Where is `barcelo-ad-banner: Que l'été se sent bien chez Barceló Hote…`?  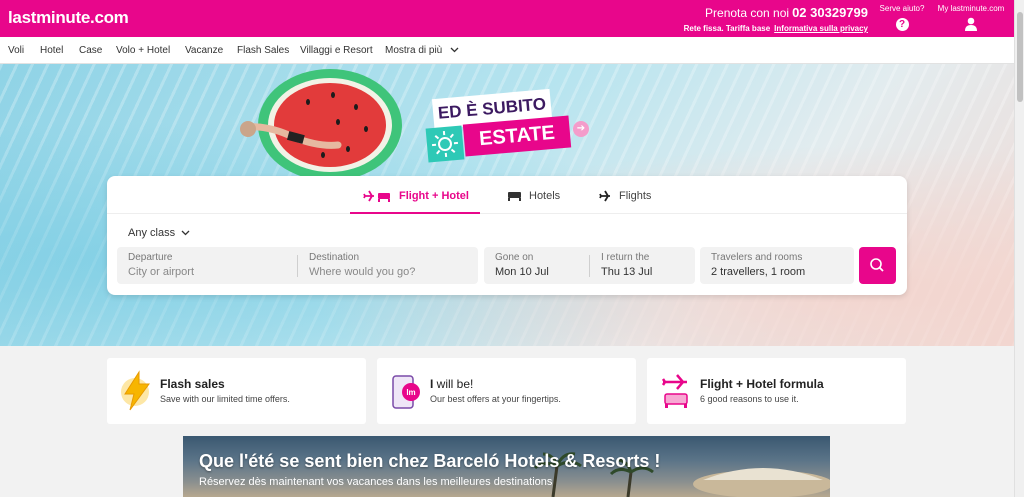 barcelo-ad-banner: Que l'été se sent bien chez Barceló Hote… is located at coordinates (506, 466).